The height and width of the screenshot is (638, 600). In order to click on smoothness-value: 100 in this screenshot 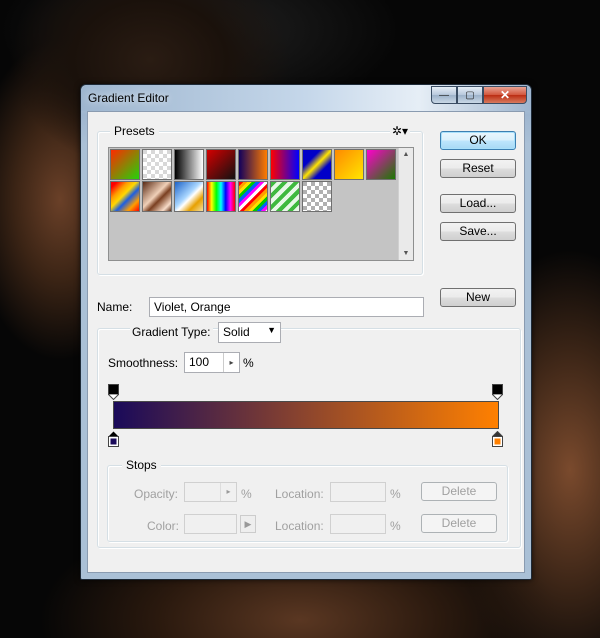, I will do `click(199, 362)`.